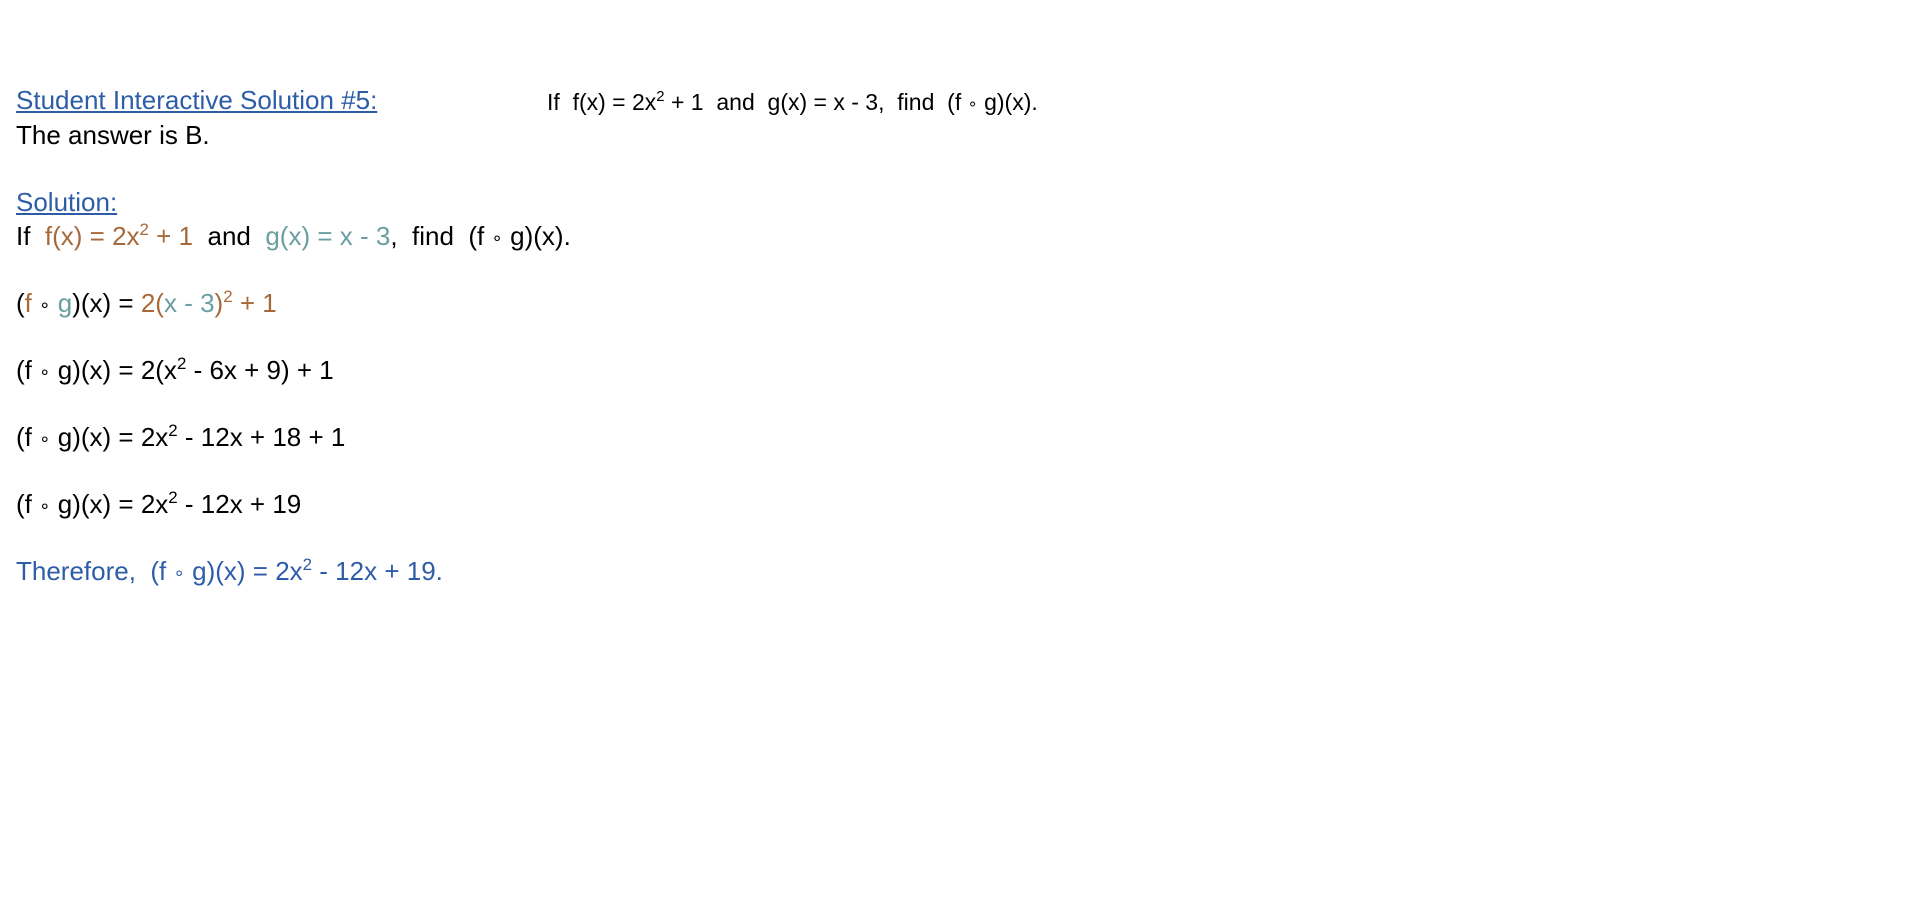  I want to click on solution-step-4: (f ∘ g)(x) = 2x2 - 12x + 19, so click(159, 503).